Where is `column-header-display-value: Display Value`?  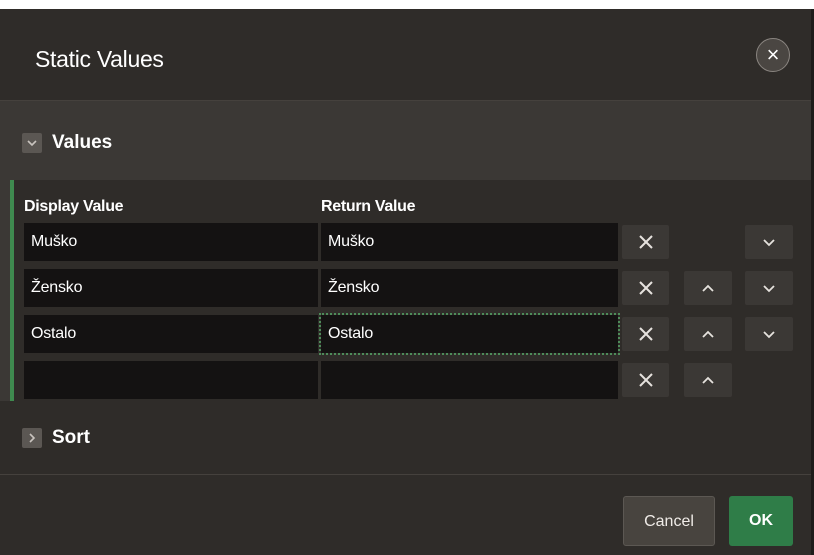 column-header-display-value: Display Value is located at coordinates (74, 206).